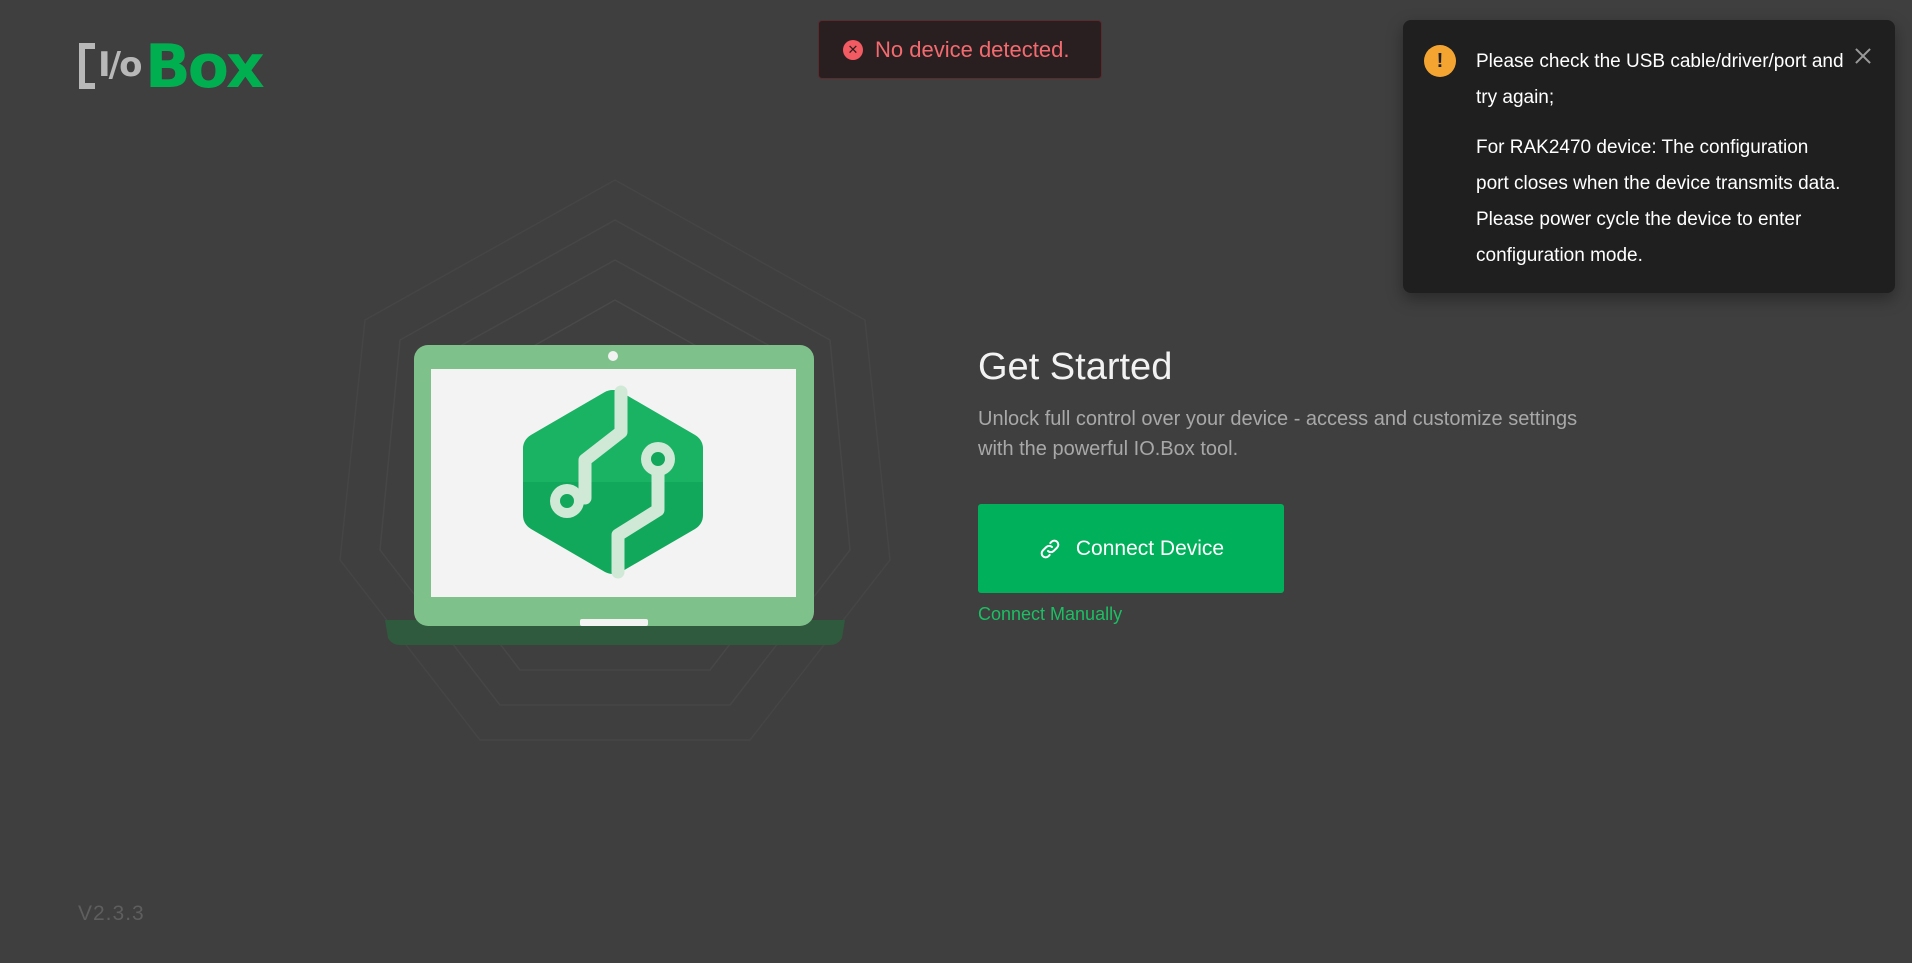 The image size is (1912, 963). Describe the element at coordinates (1863, 56) in the screenshot. I see `close-icon` at that location.